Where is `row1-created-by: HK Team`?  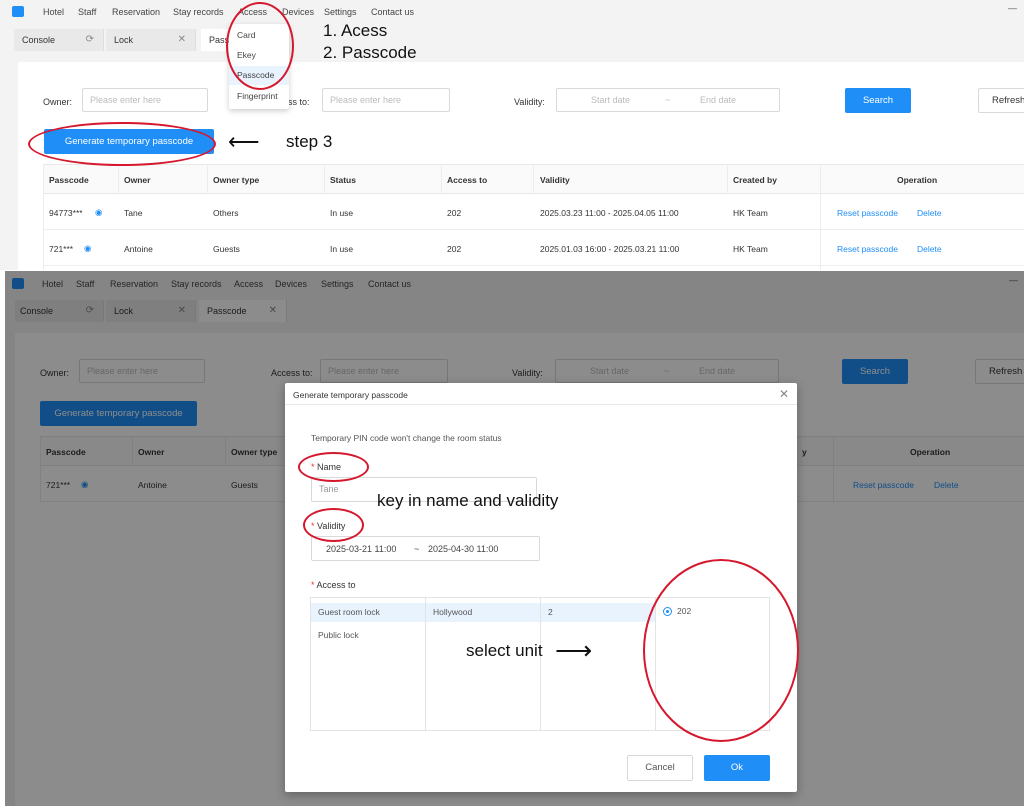 row1-created-by: HK Team is located at coordinates (750, 213).